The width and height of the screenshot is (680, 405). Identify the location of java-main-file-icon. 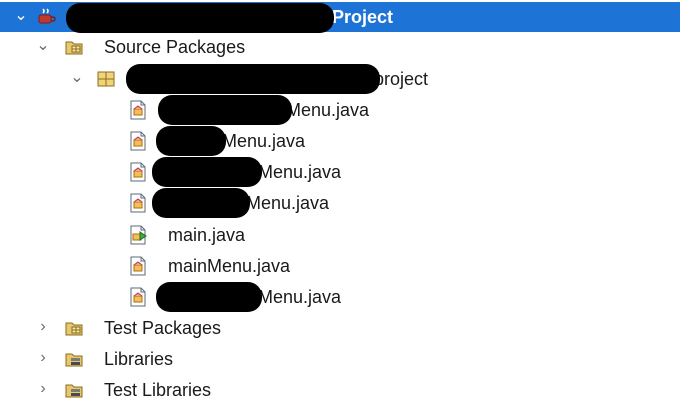
(138, 235).